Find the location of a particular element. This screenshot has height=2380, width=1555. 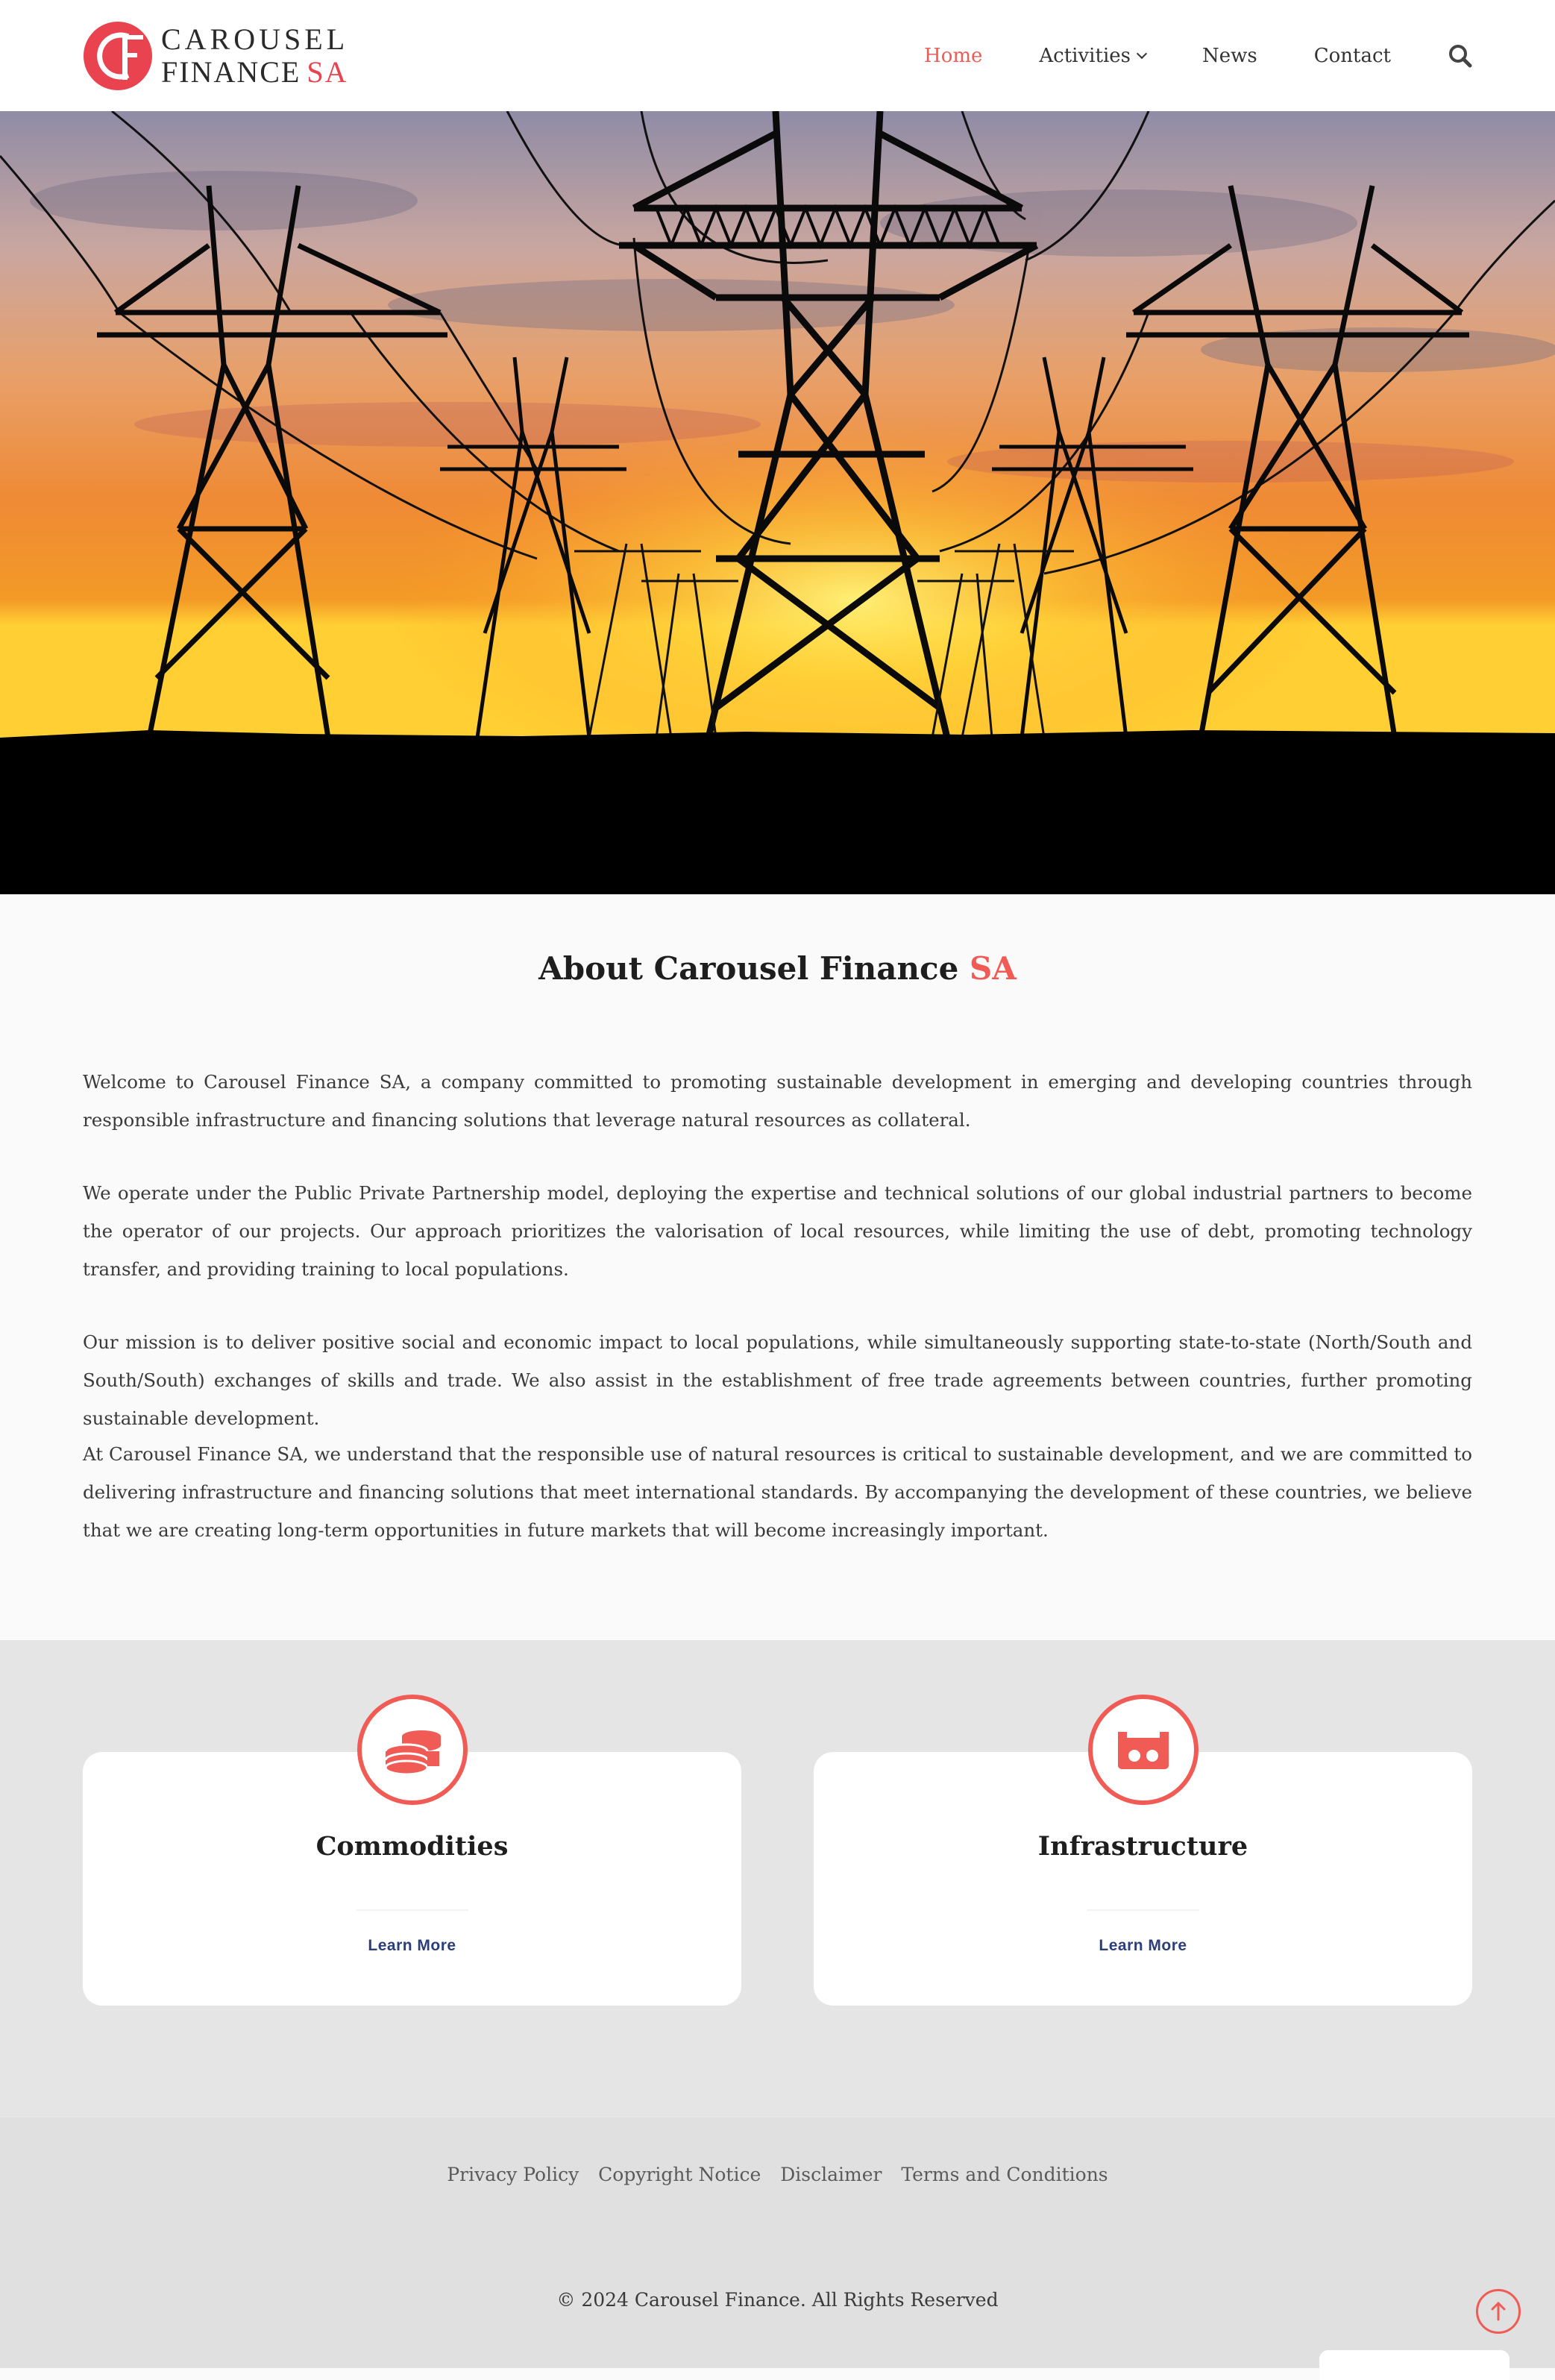

nav-item-activities: Activities is located at coordinates (1093, 56).